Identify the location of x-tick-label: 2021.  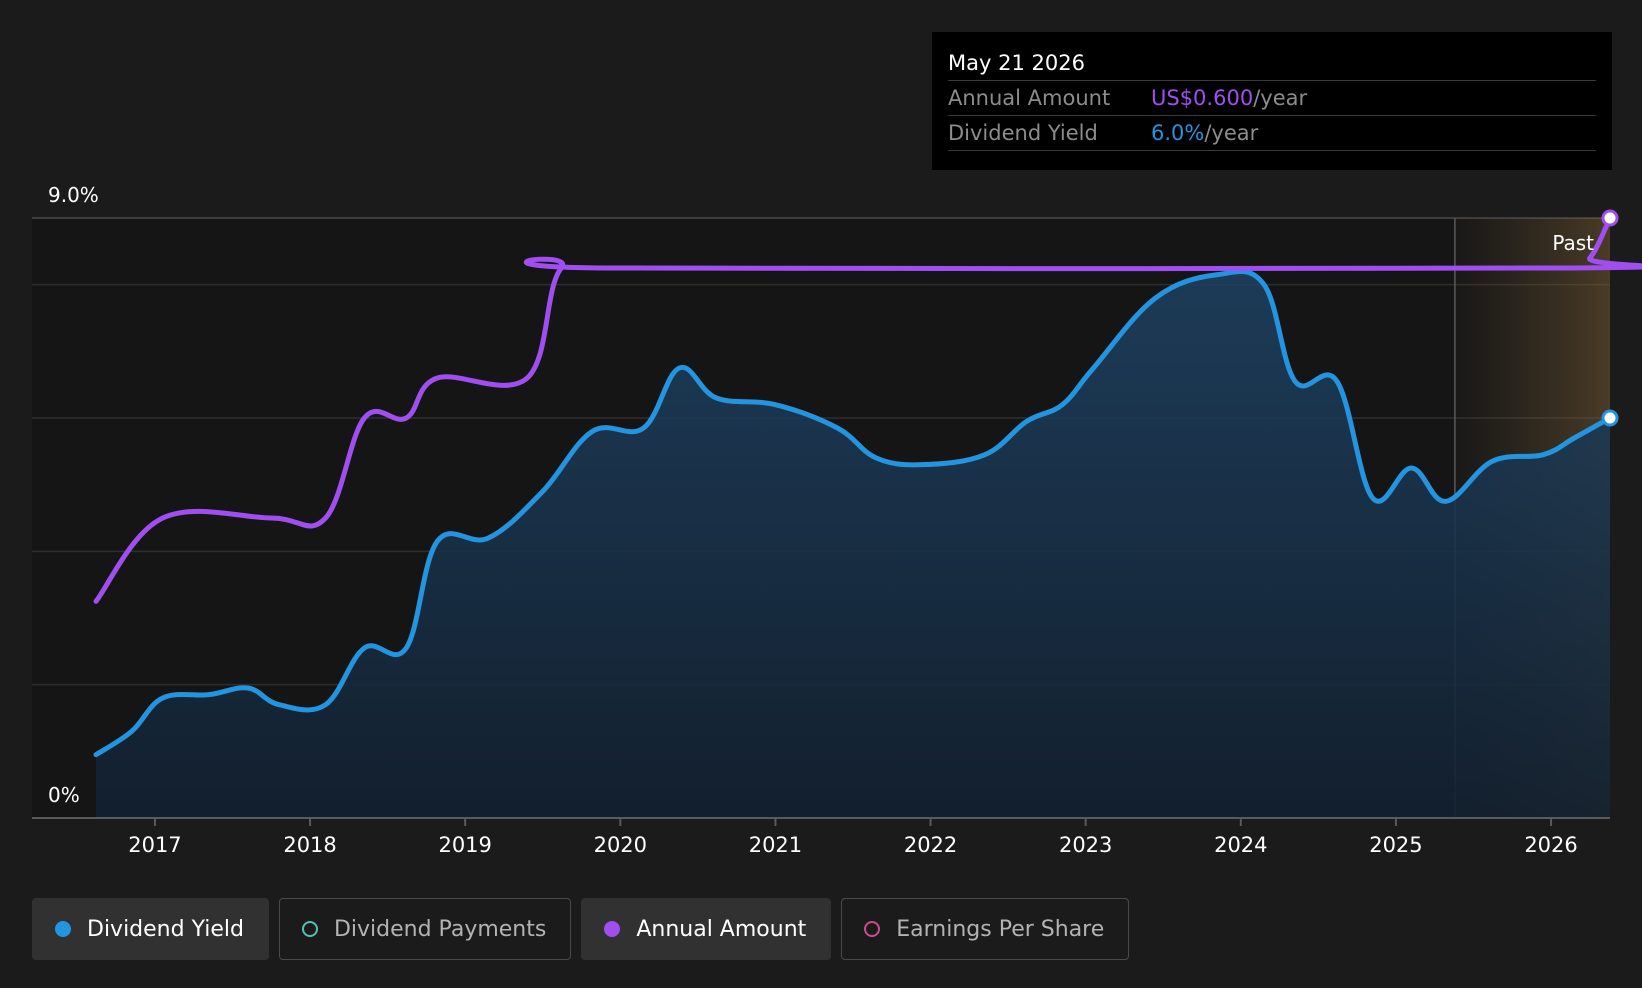
(775, 845).